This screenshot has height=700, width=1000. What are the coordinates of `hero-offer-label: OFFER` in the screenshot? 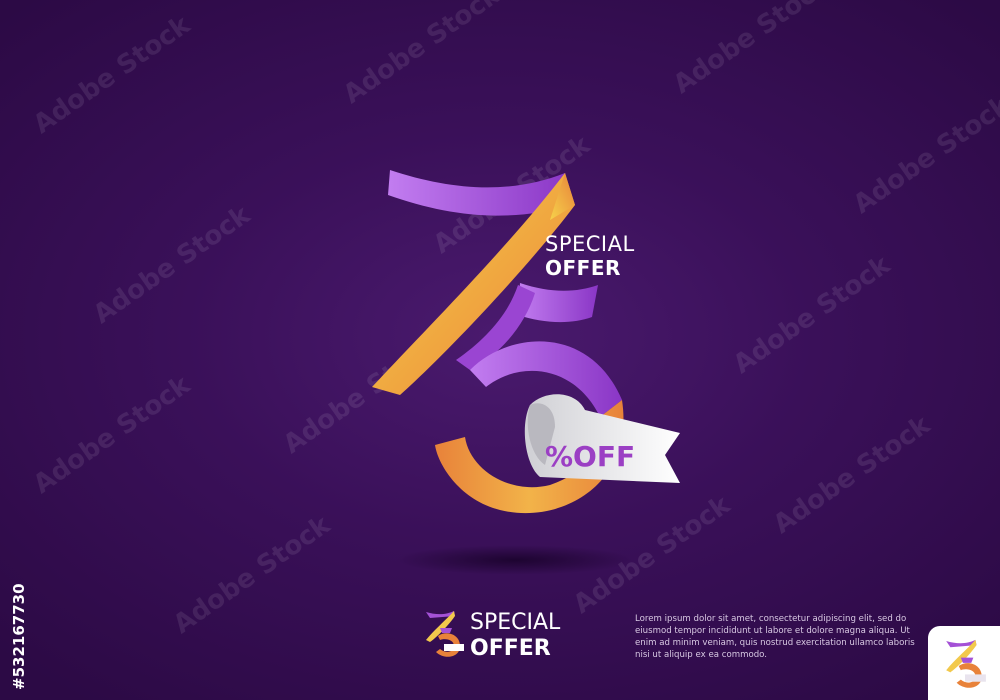 It's located at (583, 268).